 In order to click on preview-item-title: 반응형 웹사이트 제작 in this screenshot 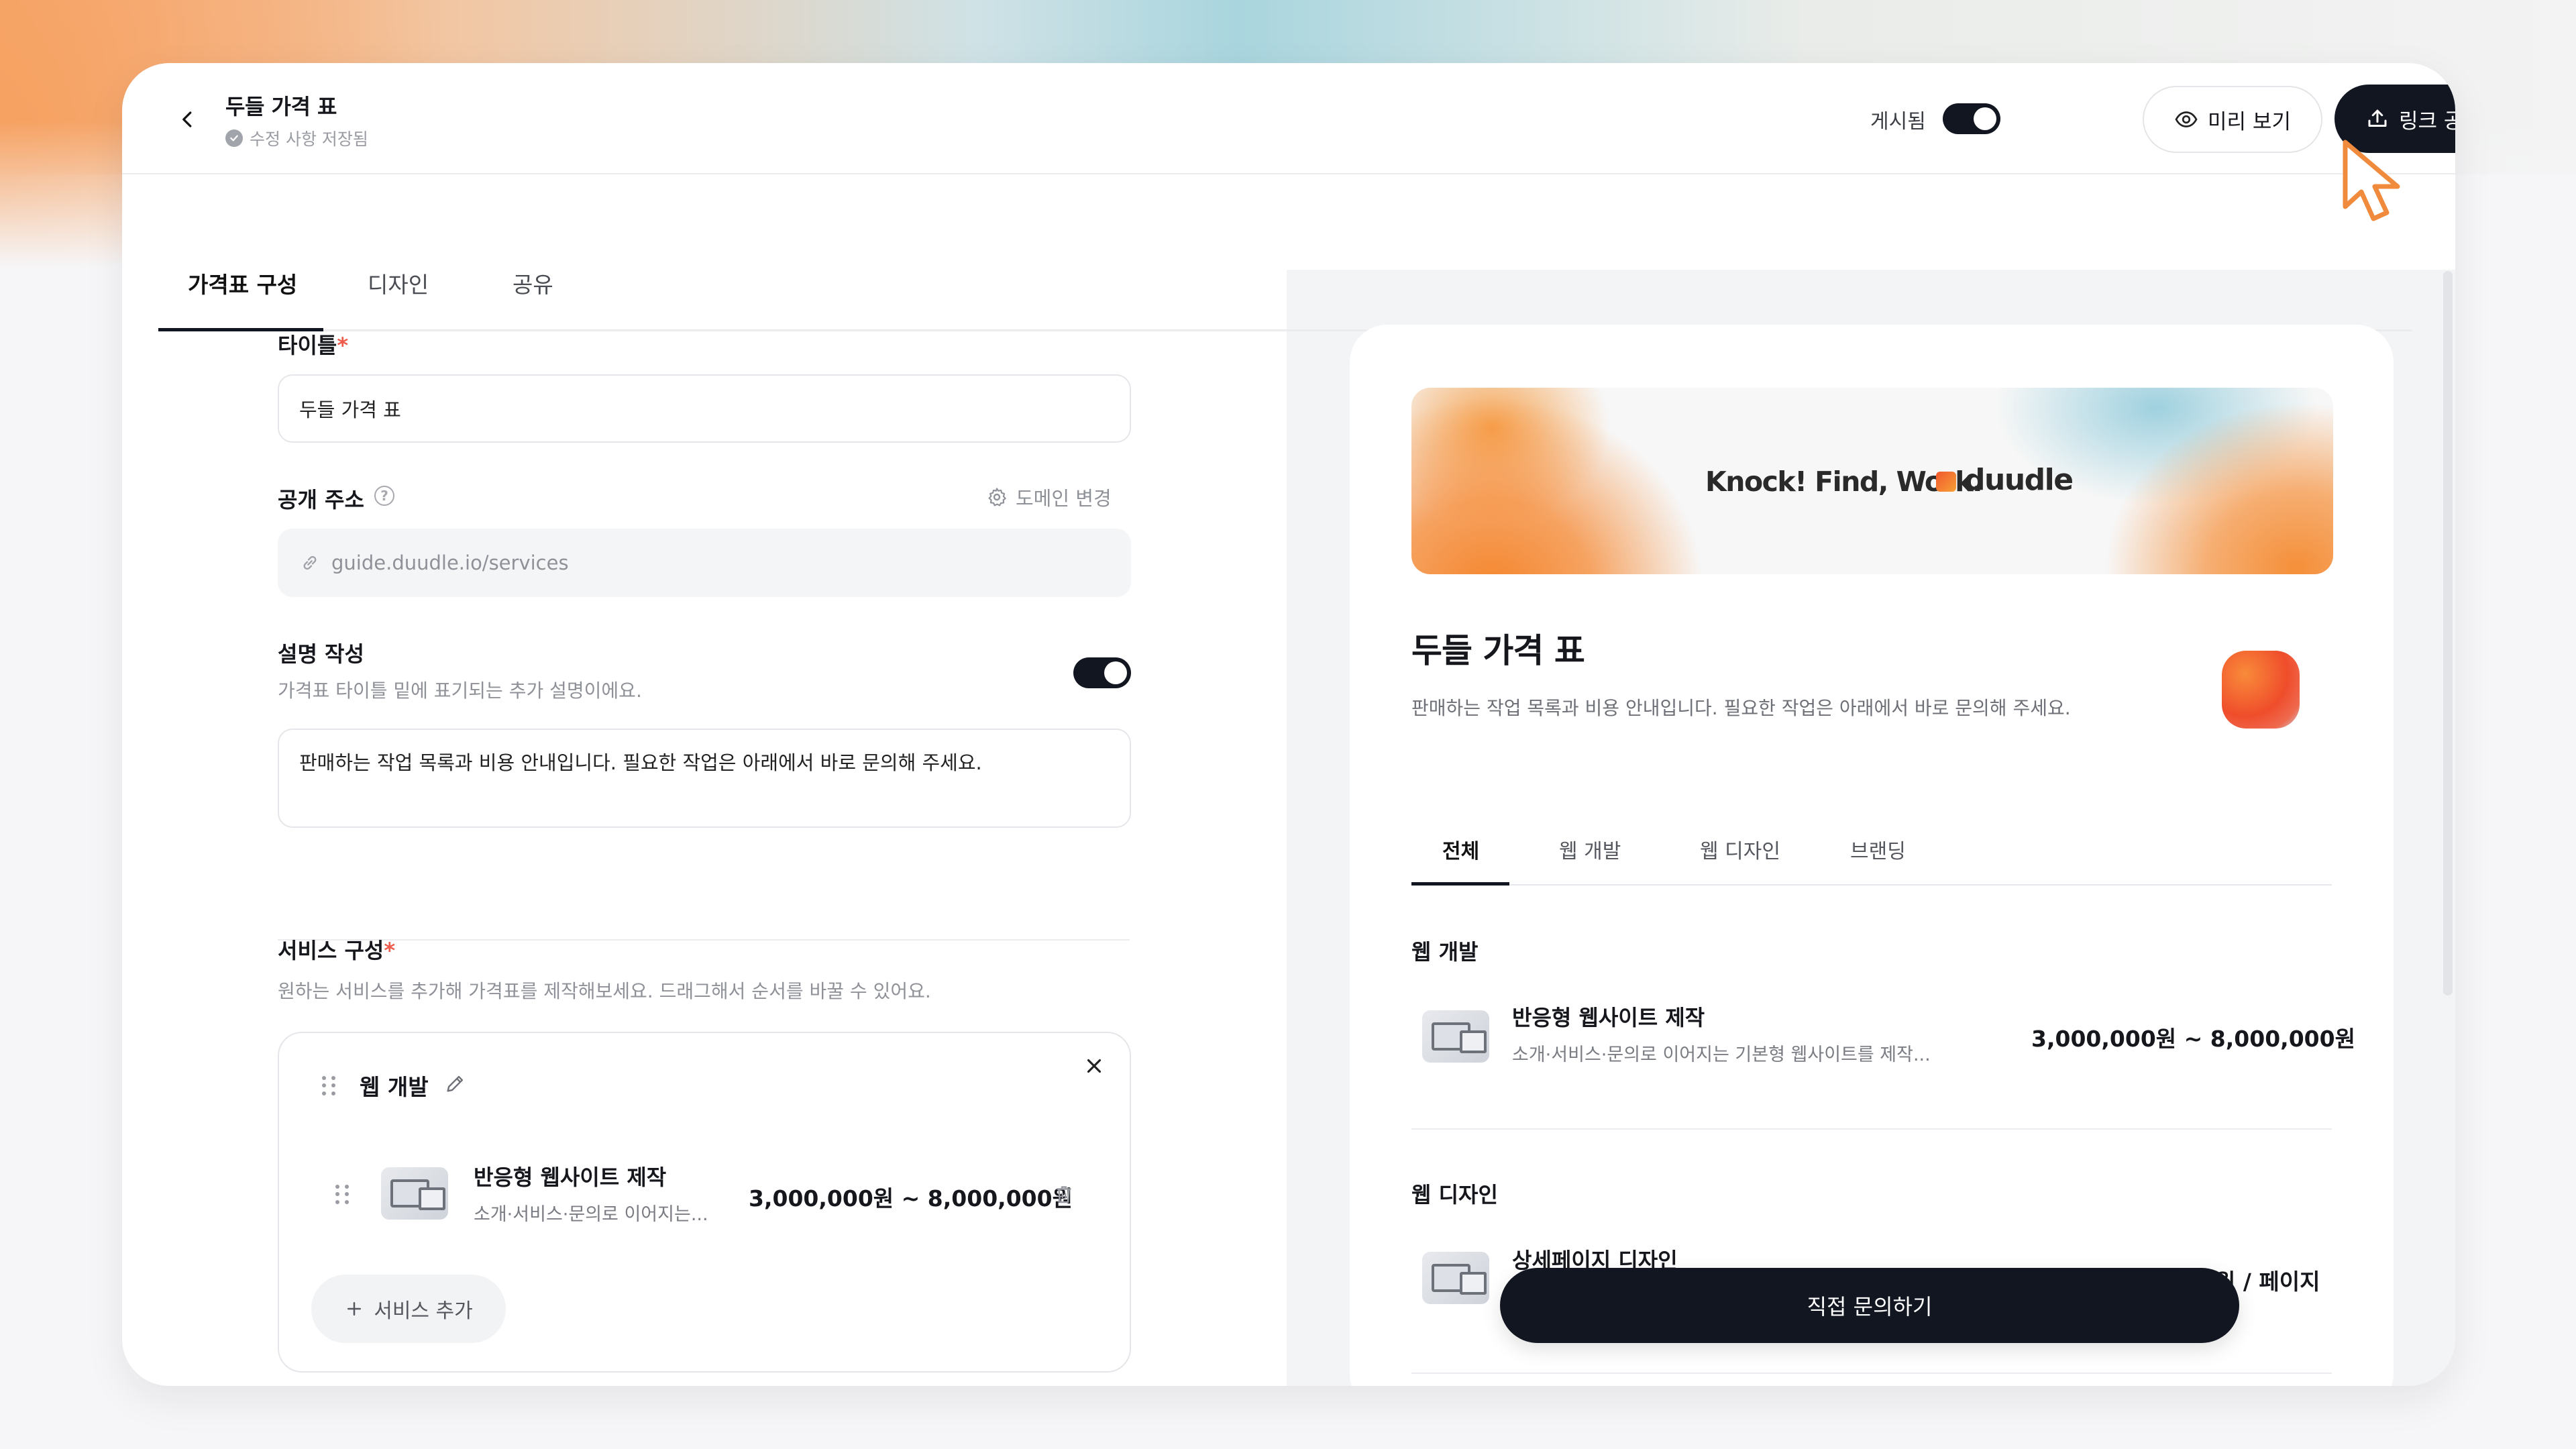, I will do `click(1608, 1017)`.